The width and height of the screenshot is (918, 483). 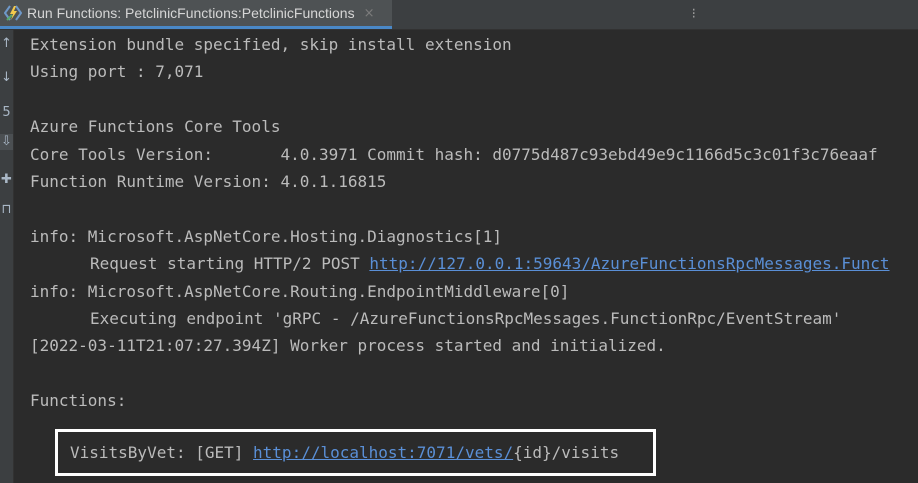 I want to click on console-line: Azure Functions Core Tools, so click(x=155, y=127).